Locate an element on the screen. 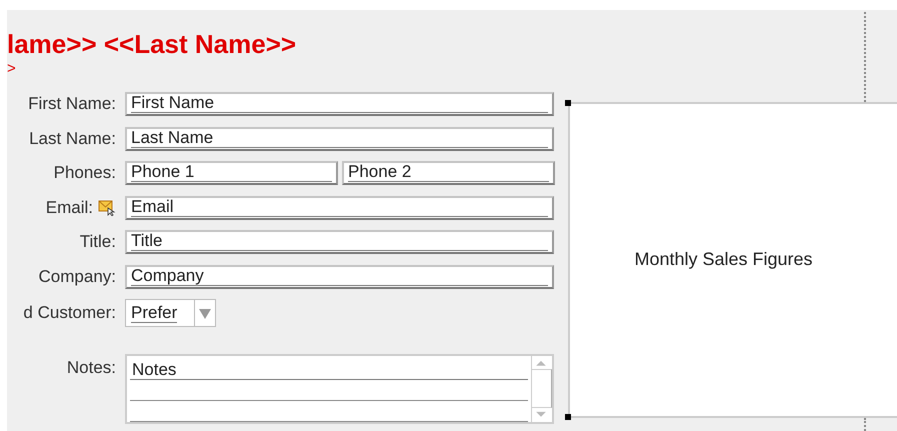 The image size is (897, 431). report-subtitle: > is located at coordinates (12, 69).